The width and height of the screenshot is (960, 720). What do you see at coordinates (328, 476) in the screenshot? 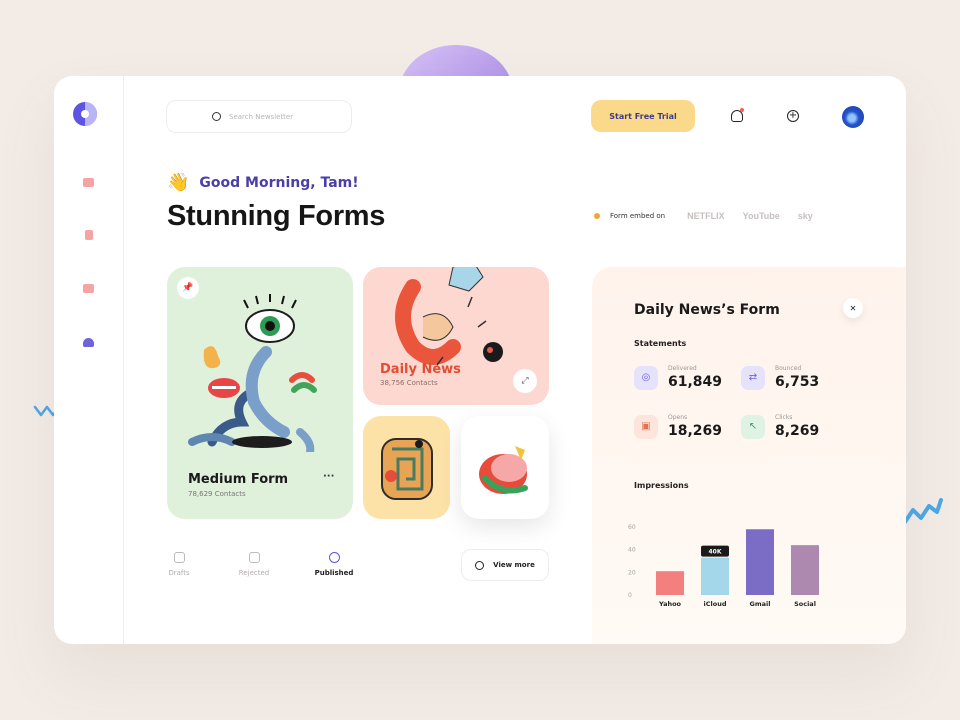
I see `more-options-icon: ···` at bounding box center [328, 476].